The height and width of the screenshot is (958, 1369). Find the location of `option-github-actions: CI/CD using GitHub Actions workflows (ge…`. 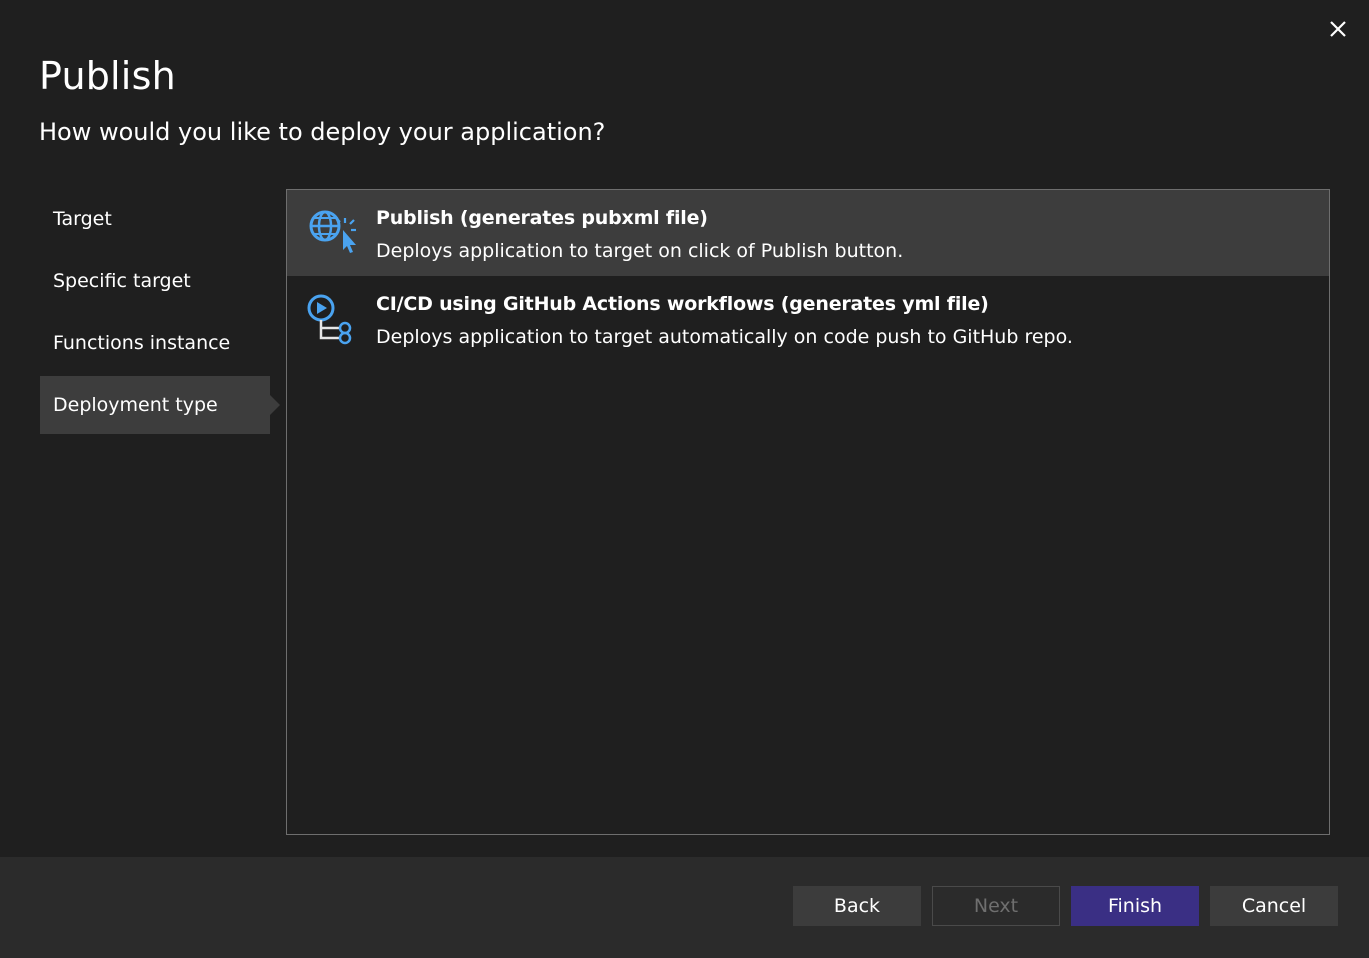

option-github-actions: CI/CD using GitHub Actions workflows (ge… is located at coordinates (808, 319).